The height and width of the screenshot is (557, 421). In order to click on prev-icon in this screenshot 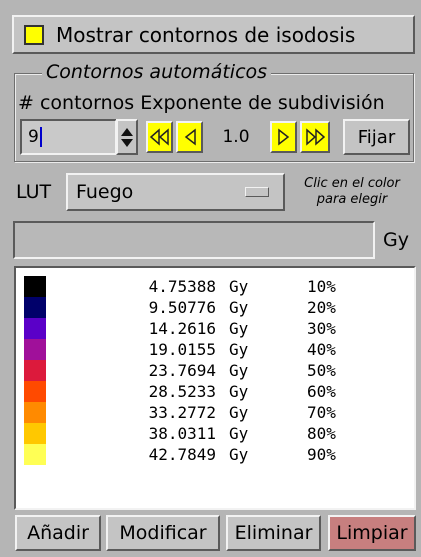, I will do `click(190, 137)`.